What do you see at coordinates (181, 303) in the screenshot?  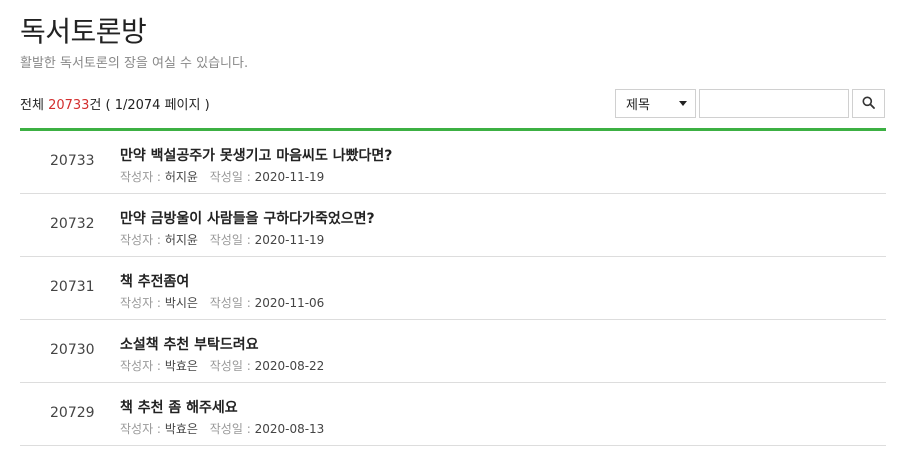 I see `post-author: 박시은` at bounding box center [181, 303].